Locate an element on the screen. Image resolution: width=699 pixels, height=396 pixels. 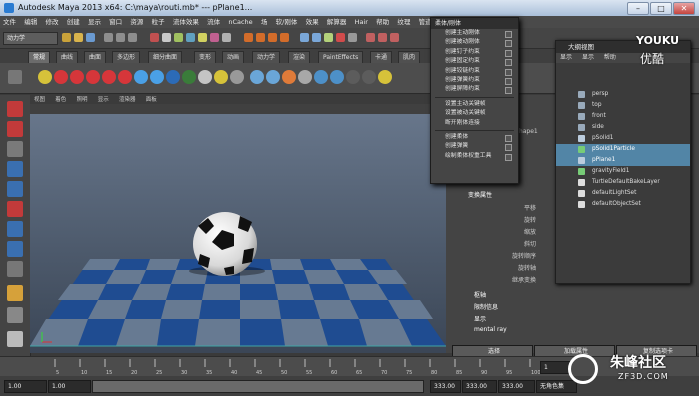
paint-soft-body-weights-tool: 绘制柔体权重工具 is located at coordinates (474, 156).